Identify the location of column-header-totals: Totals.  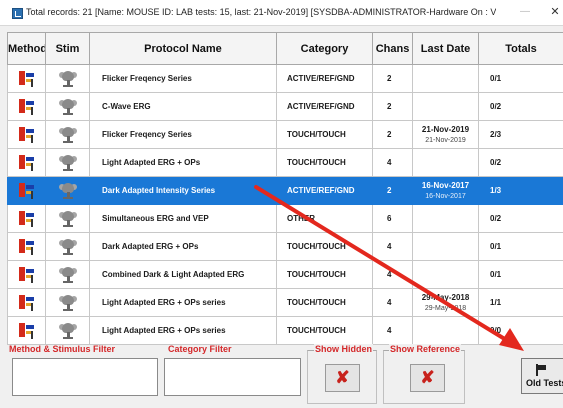
(520, 48).